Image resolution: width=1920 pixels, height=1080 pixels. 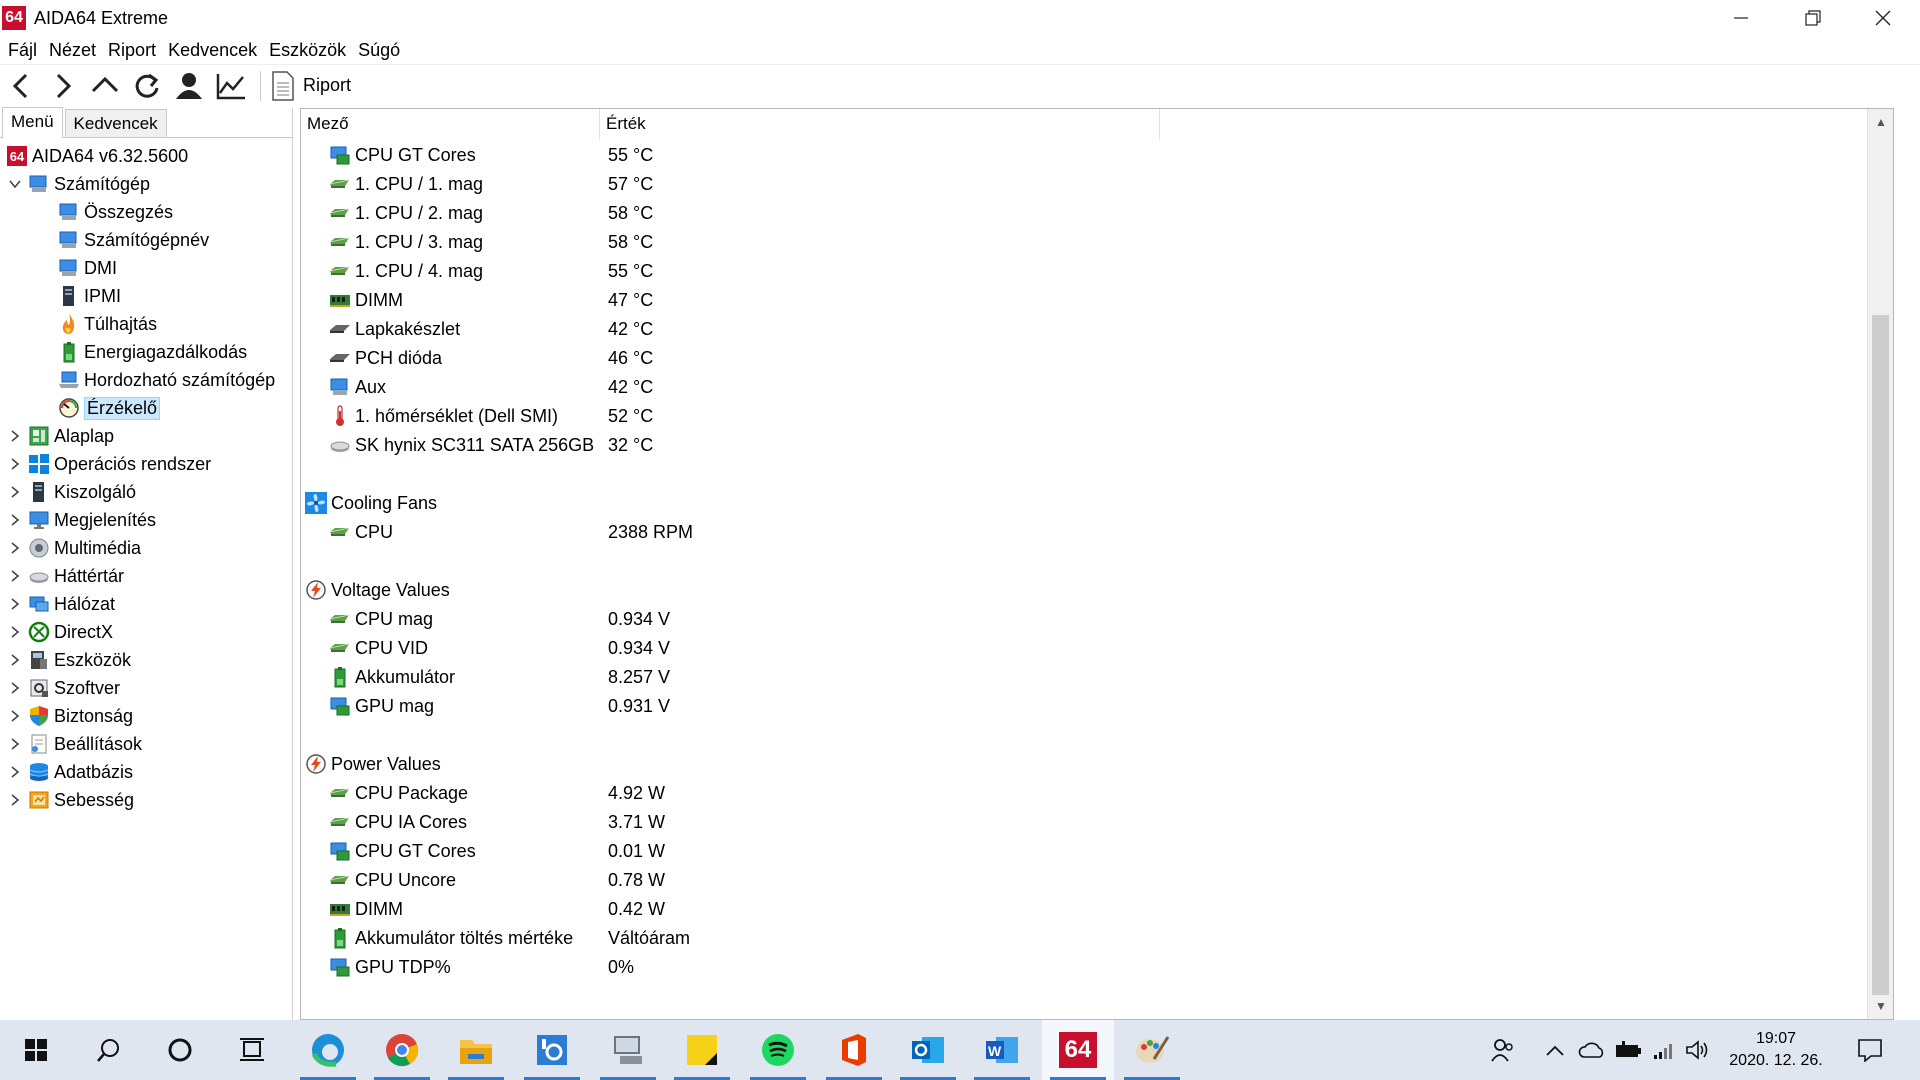 What do you see at coordinates (394, 329) in the screenshot?
I see `table-row: Lapkakészlet` at bounding box center [394, 329].